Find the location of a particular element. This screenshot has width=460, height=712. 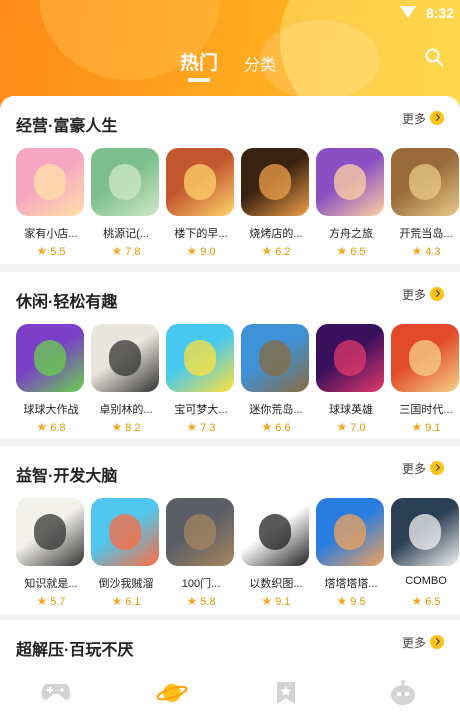

rating-value: 5.7 is located at coordinates (58, 602).